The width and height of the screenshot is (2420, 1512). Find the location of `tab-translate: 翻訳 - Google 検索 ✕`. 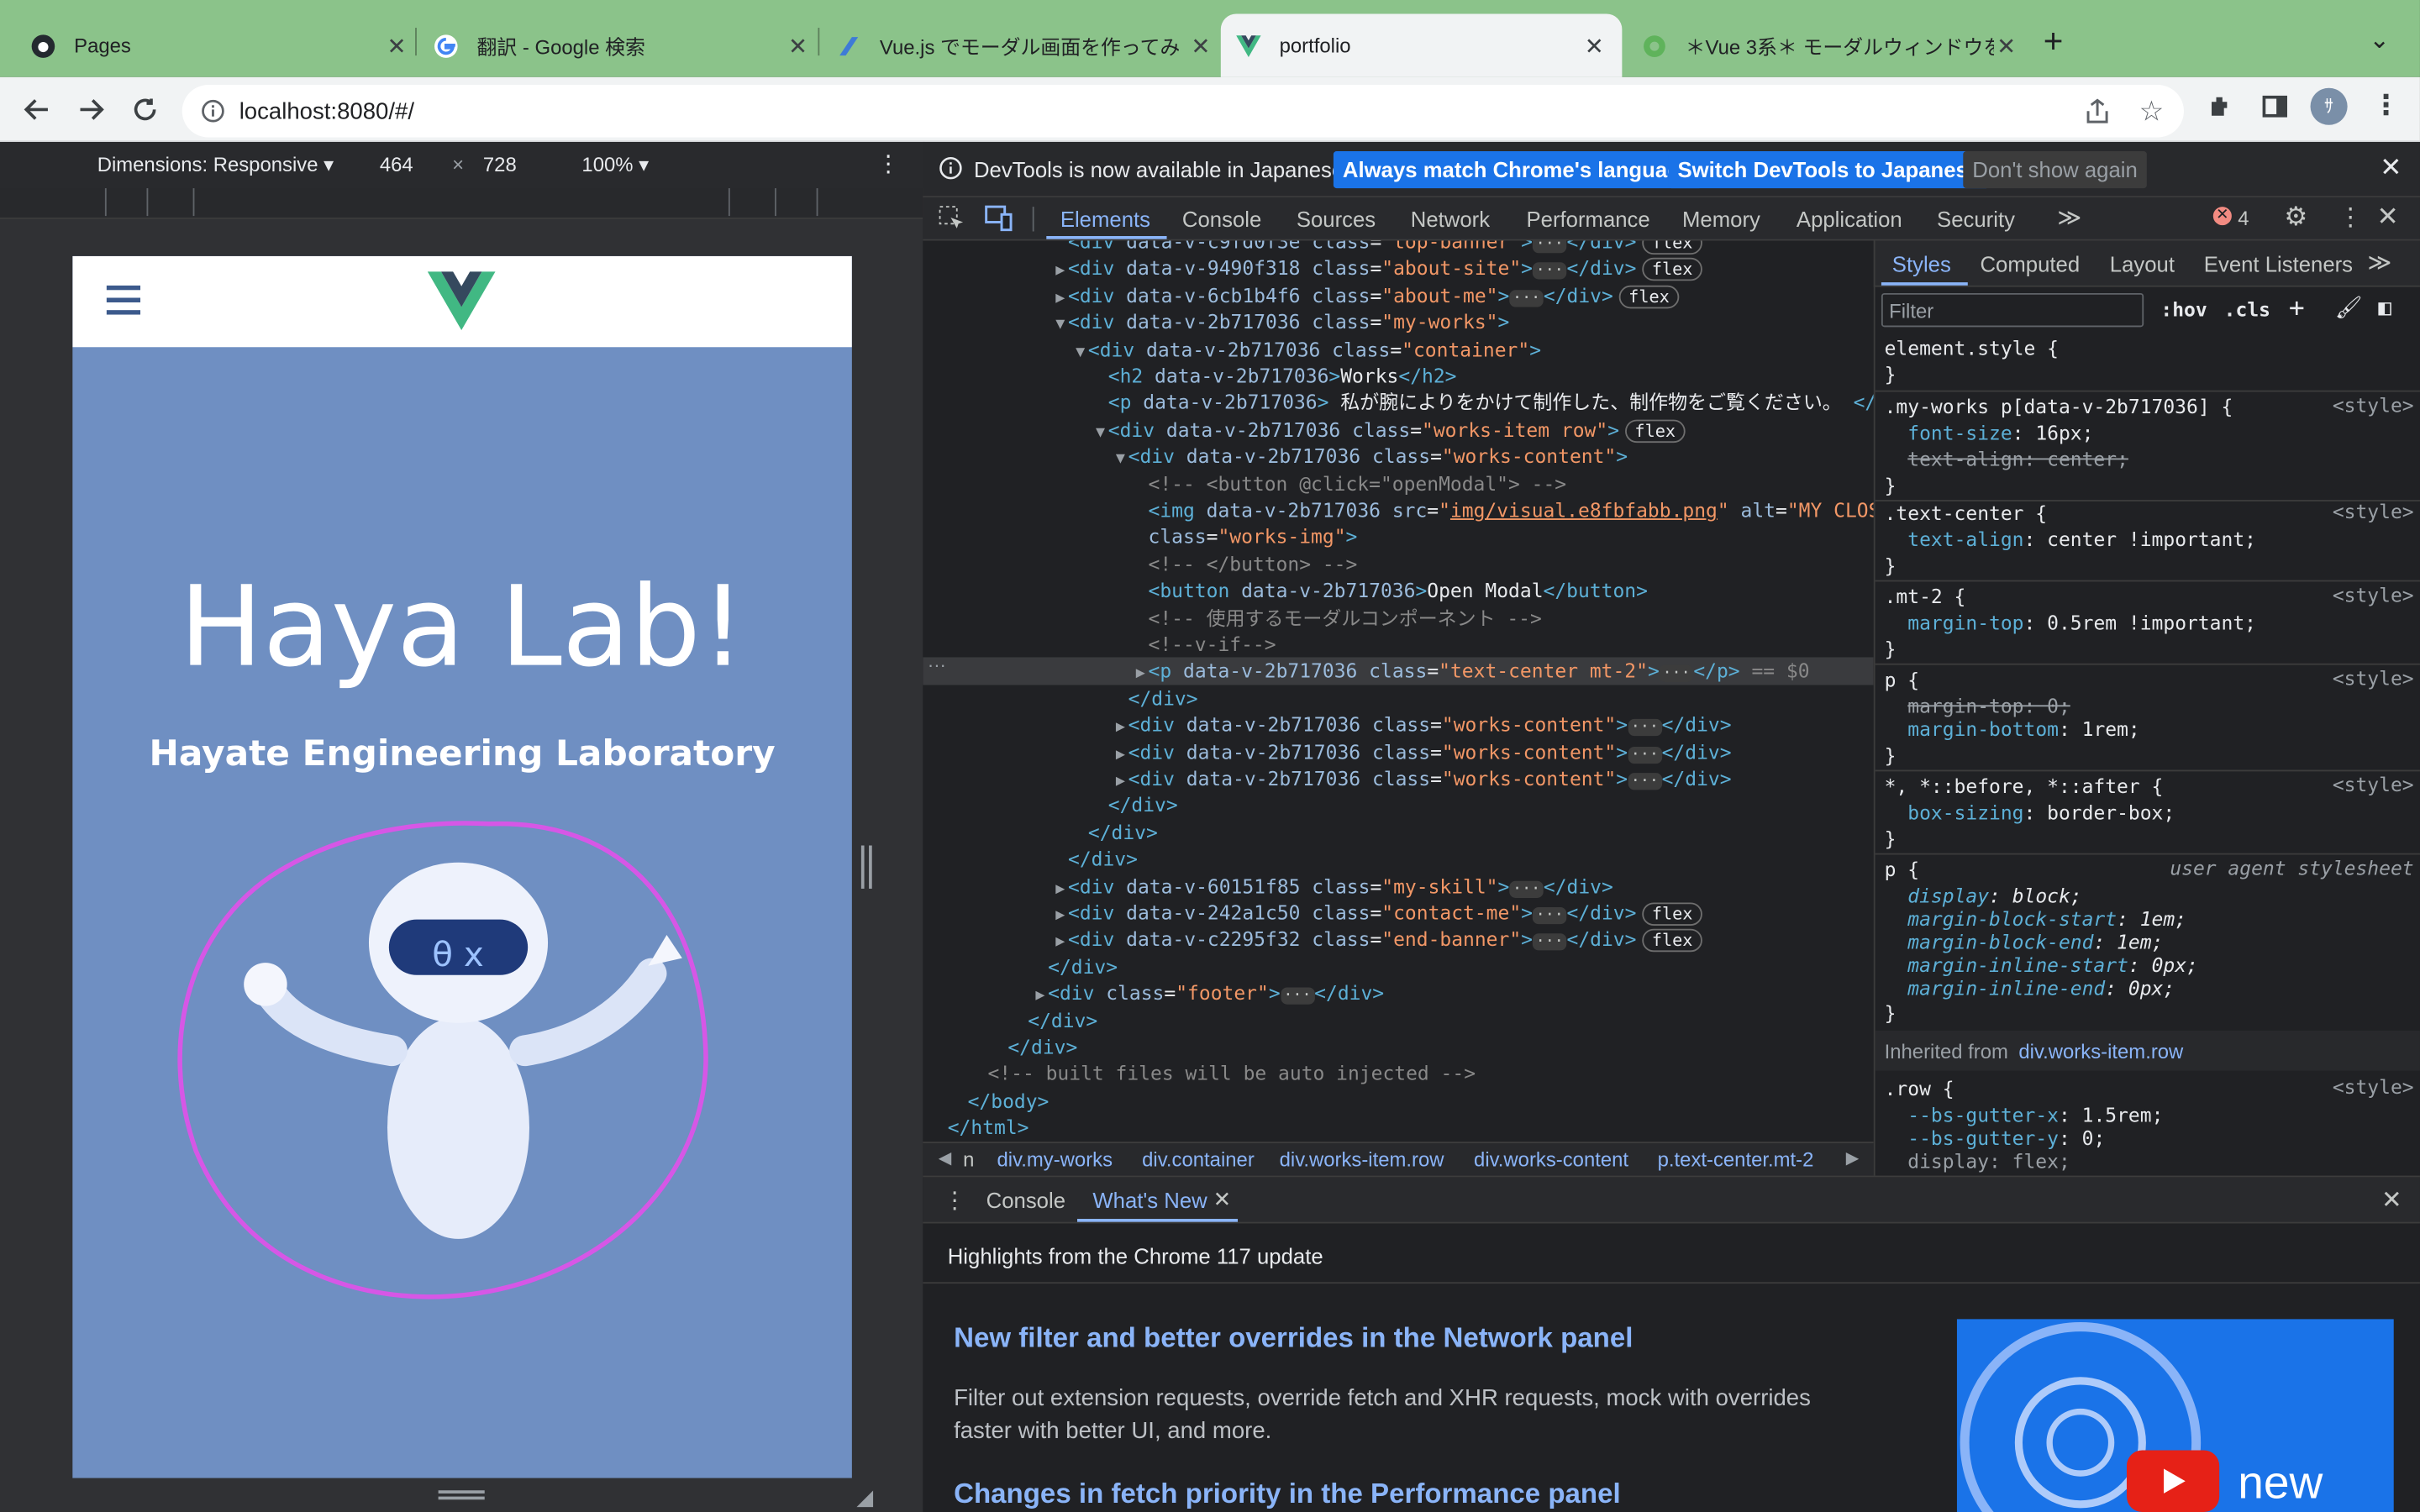

tab-translate: 翻訳 - Google 検索 ✕ is located at coordinates (622, 45).